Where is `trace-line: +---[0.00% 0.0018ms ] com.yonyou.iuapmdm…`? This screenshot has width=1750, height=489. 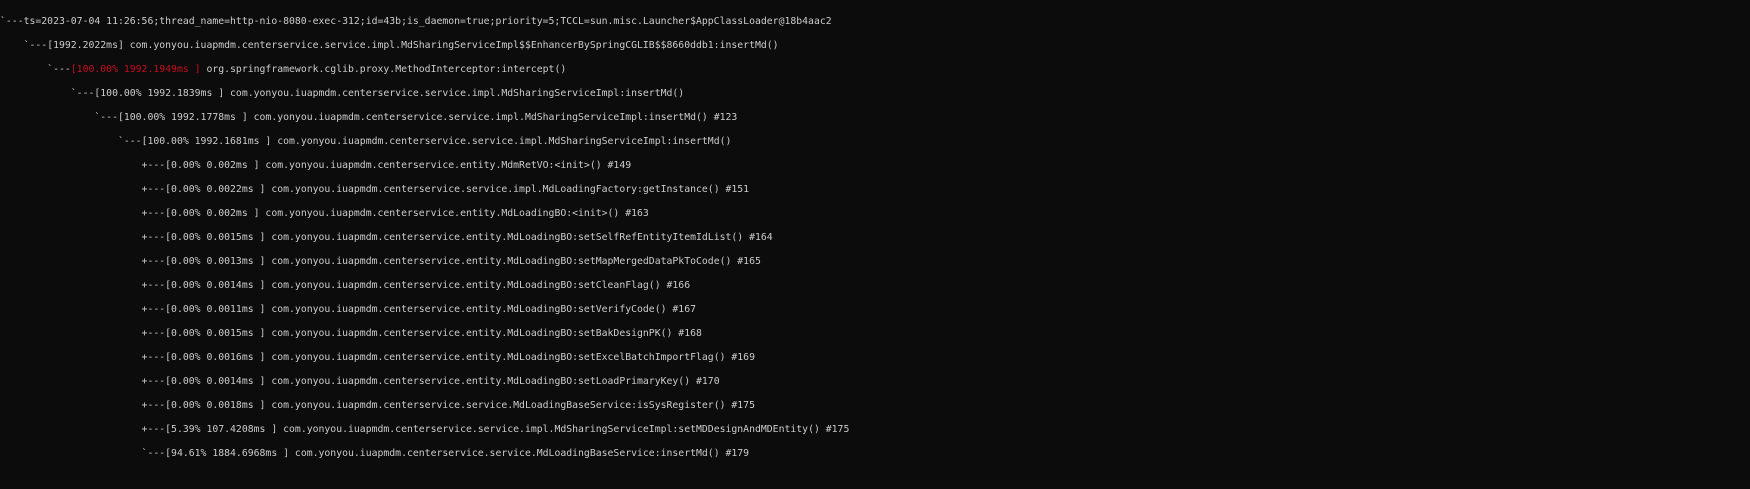 trace-line: +---[0.00% 0.0018ms ] com.yonyou.iuapmdm… is located at coordinates (875, 406).